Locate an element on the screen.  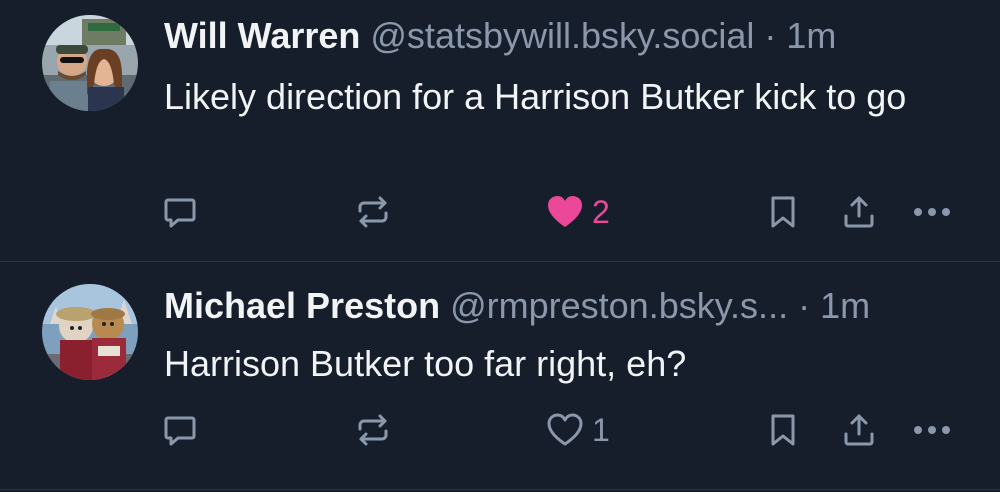
author-name: Michael Preston is located at coordinates (302, 305).